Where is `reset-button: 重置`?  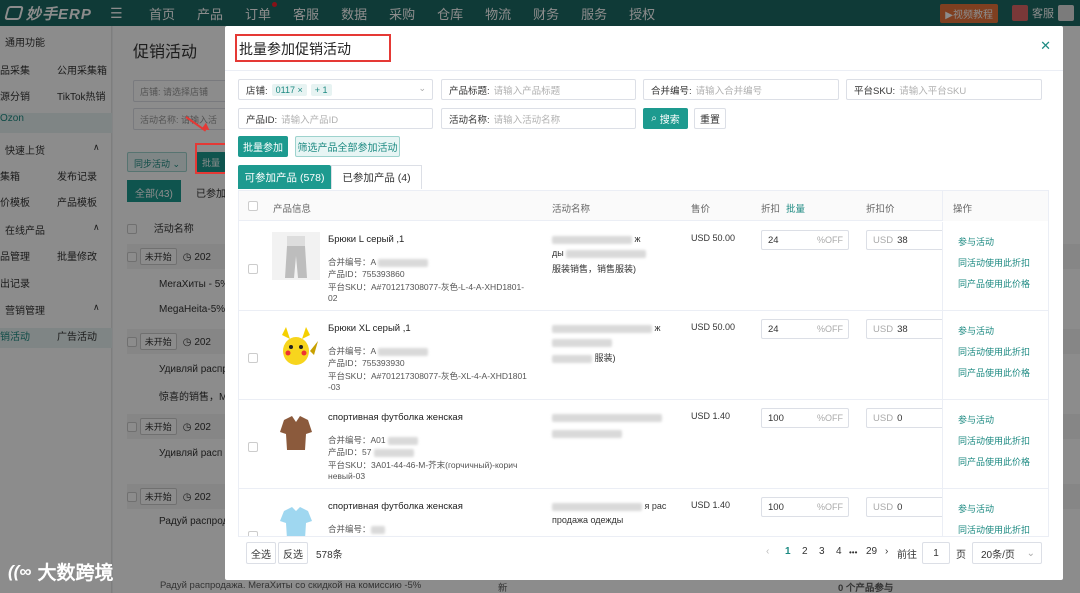
reset-button: 重置 is located at coordinates (710, 118).